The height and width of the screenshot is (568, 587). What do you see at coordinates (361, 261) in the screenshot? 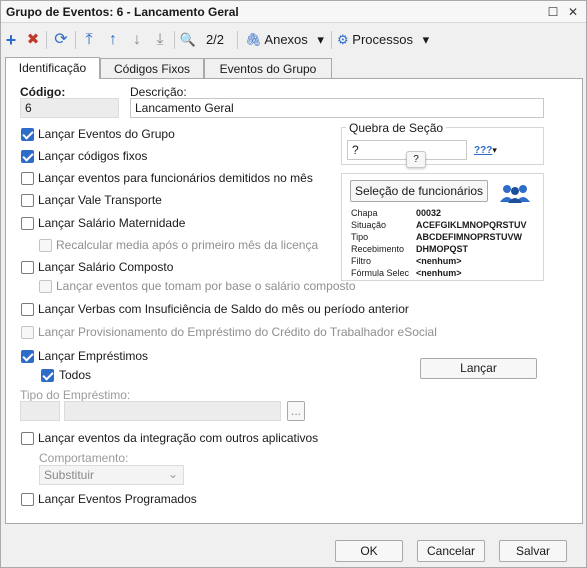
I see `selecao-key-filtro: Filtro` at bounding box center [361, 261].